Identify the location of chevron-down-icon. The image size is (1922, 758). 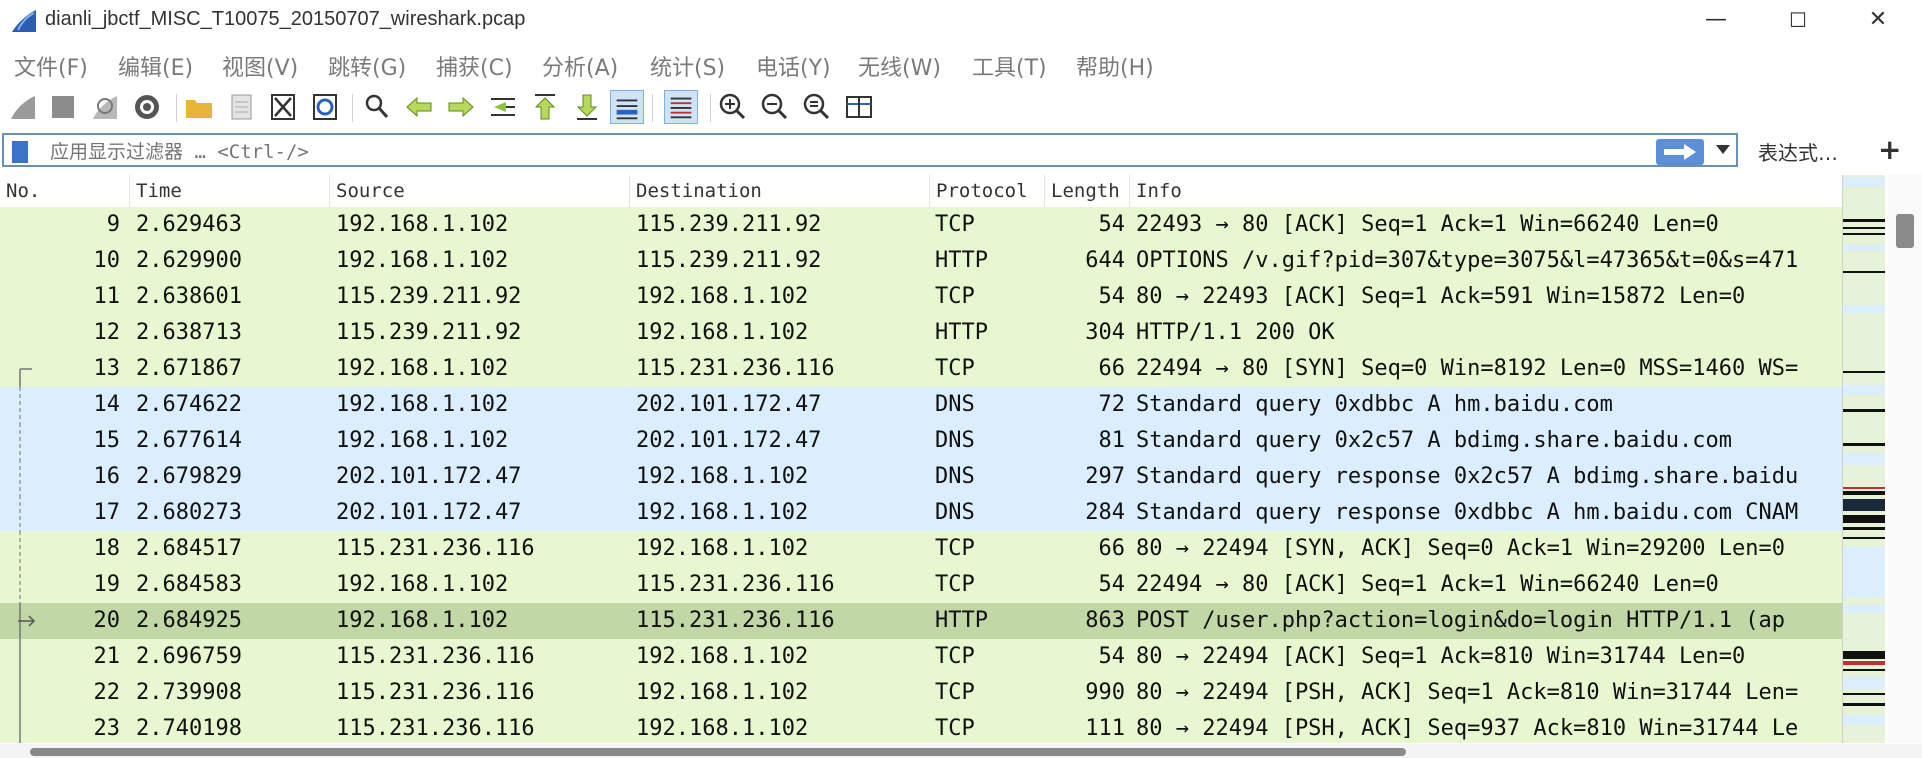
(1723, 149).